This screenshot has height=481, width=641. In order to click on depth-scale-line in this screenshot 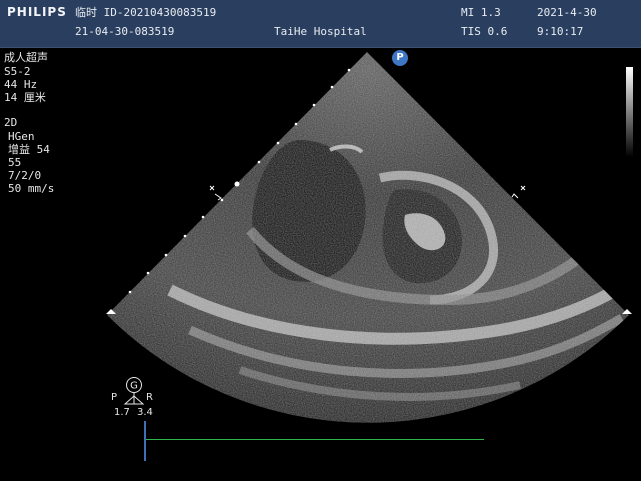, I will do `click(145, 441)`.